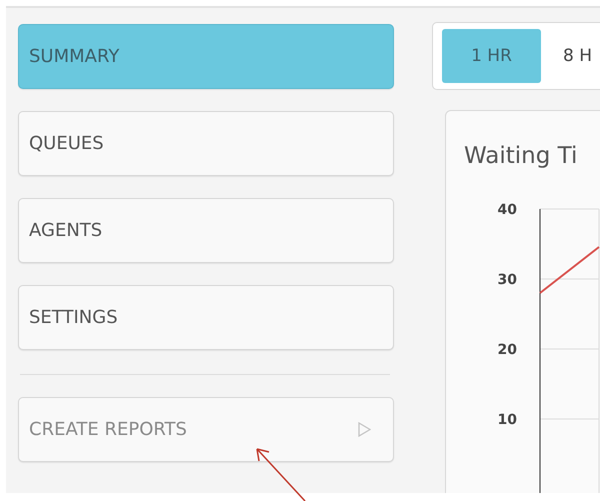  What do you see at coordinates (206, 230) in the screenshot?
I see `sidebar-item: AGENTS` at bounding box center [206, 230].